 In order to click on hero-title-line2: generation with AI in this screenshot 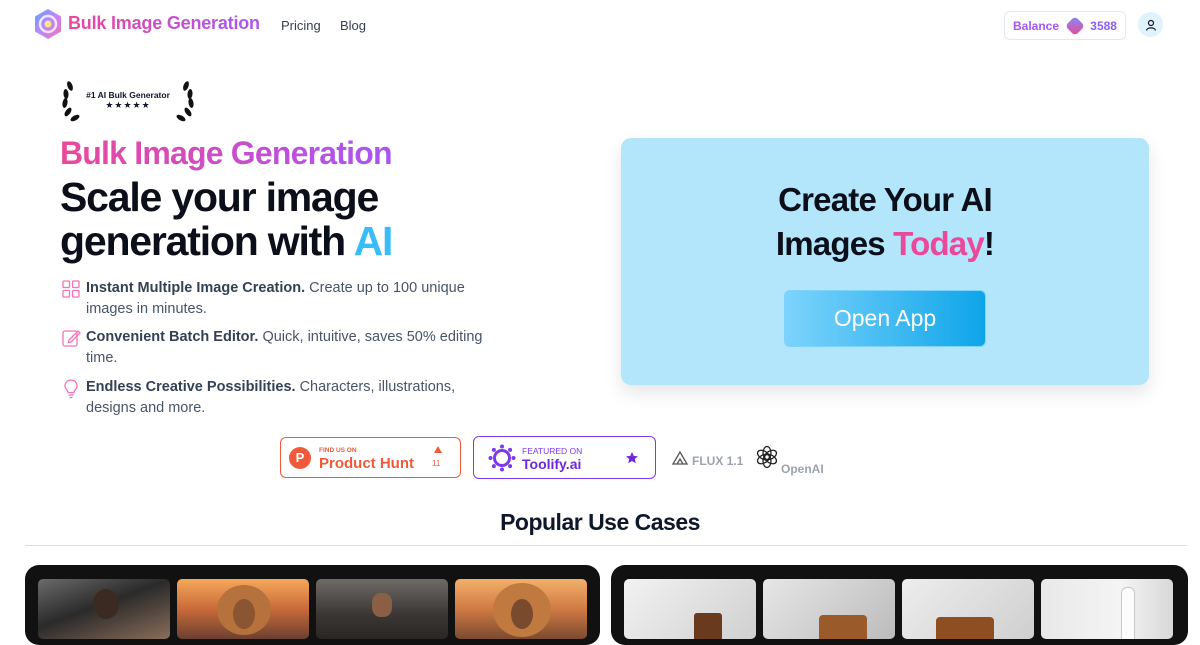, I will do `click(227, 241)`.